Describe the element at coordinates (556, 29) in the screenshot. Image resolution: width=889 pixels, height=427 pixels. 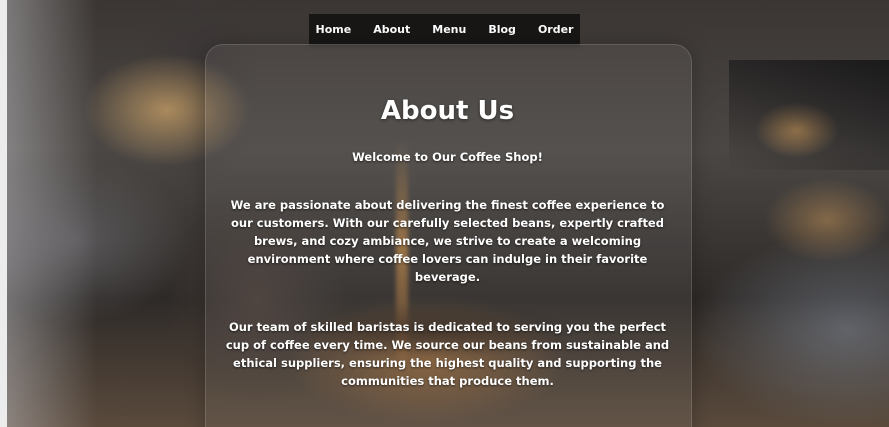
I see `nav-order-link: Order` at that location.